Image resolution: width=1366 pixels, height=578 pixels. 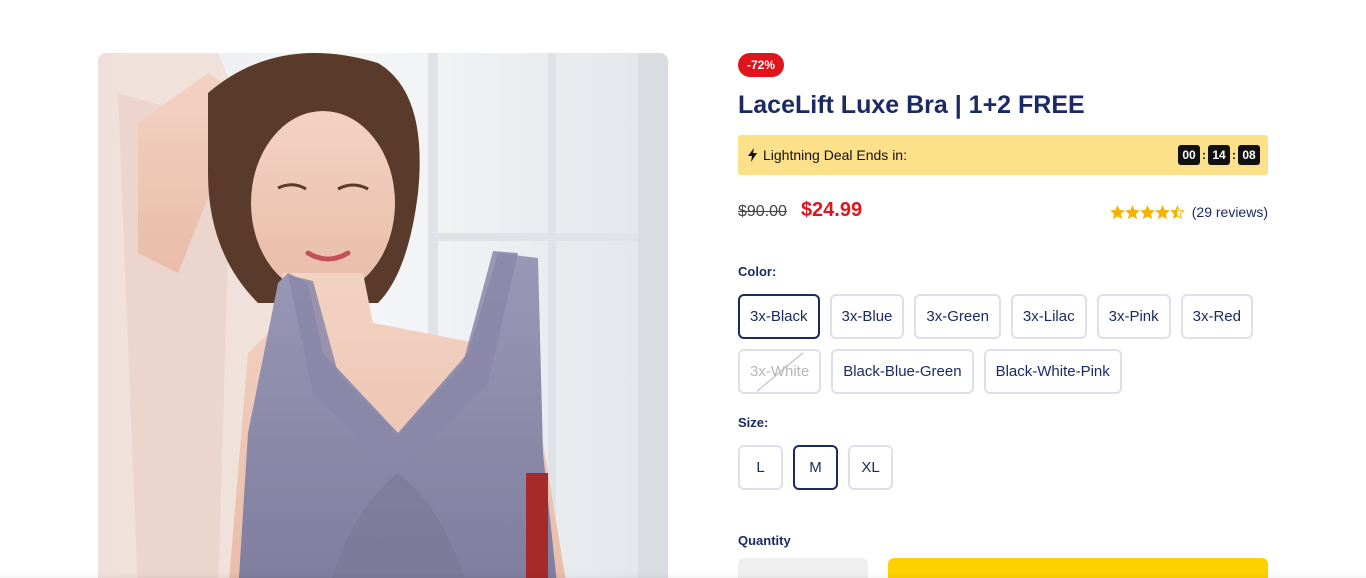 What do you see at coordinates (957, 316) in the screenshot?
I see `color-option-3x-green: 3x-Green` at bounding box center [957, 316].